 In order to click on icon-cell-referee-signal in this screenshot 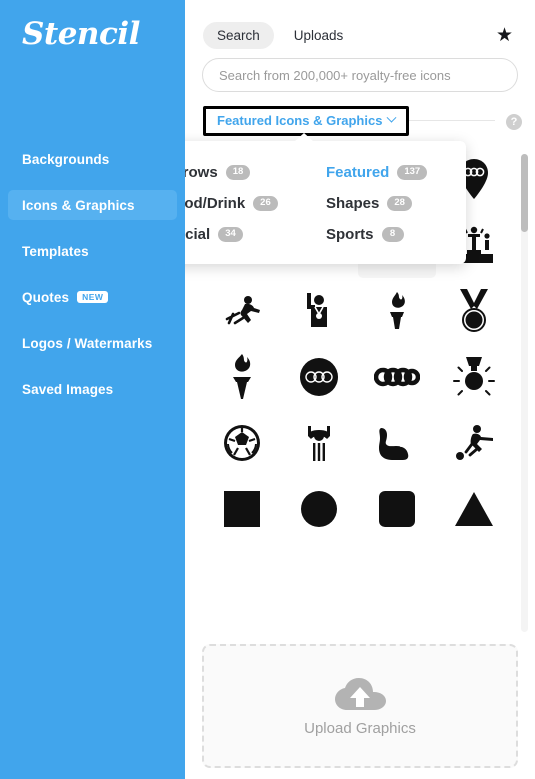, I will do `click(320, 443)`.